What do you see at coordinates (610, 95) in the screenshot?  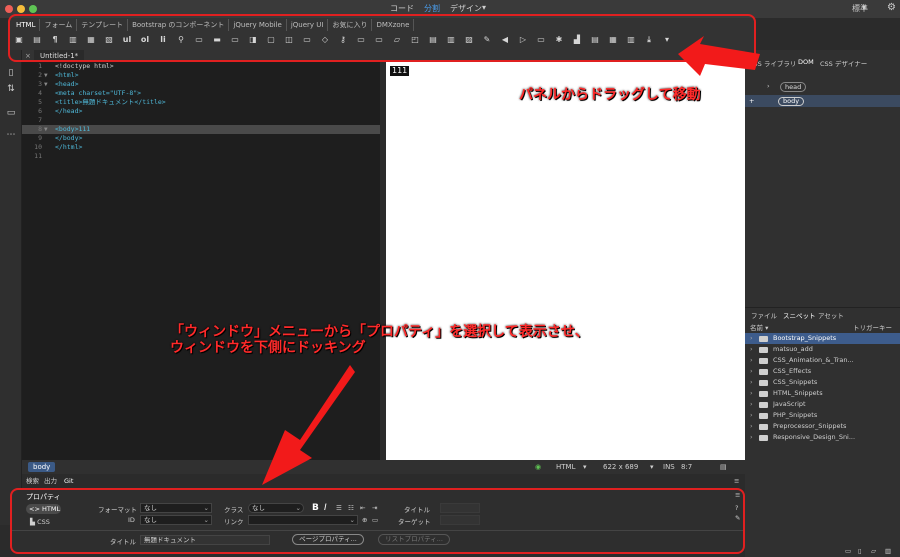 I see `drag-annotation: パネルからドラッグして移動` at bounding box center [610, 95].